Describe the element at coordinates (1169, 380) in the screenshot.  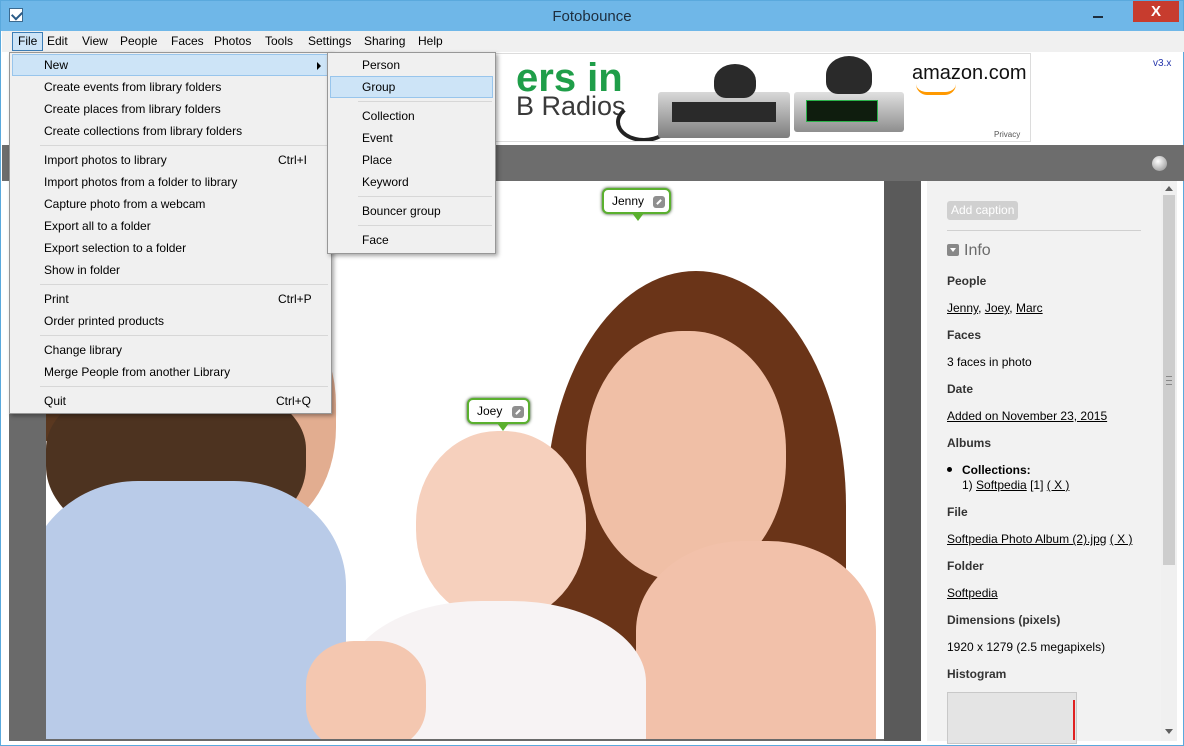
I see `grip-icon` at that location.